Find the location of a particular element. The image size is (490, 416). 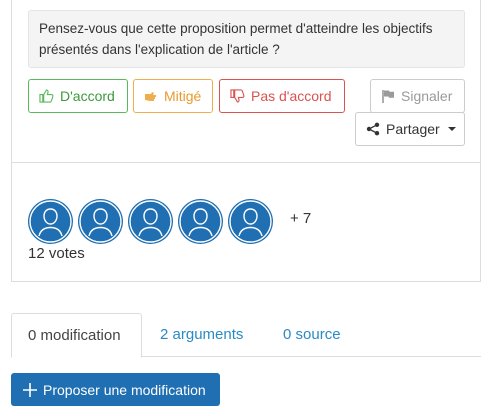

disagree-button: Pas d'accord is located at coordinates (282, 96).